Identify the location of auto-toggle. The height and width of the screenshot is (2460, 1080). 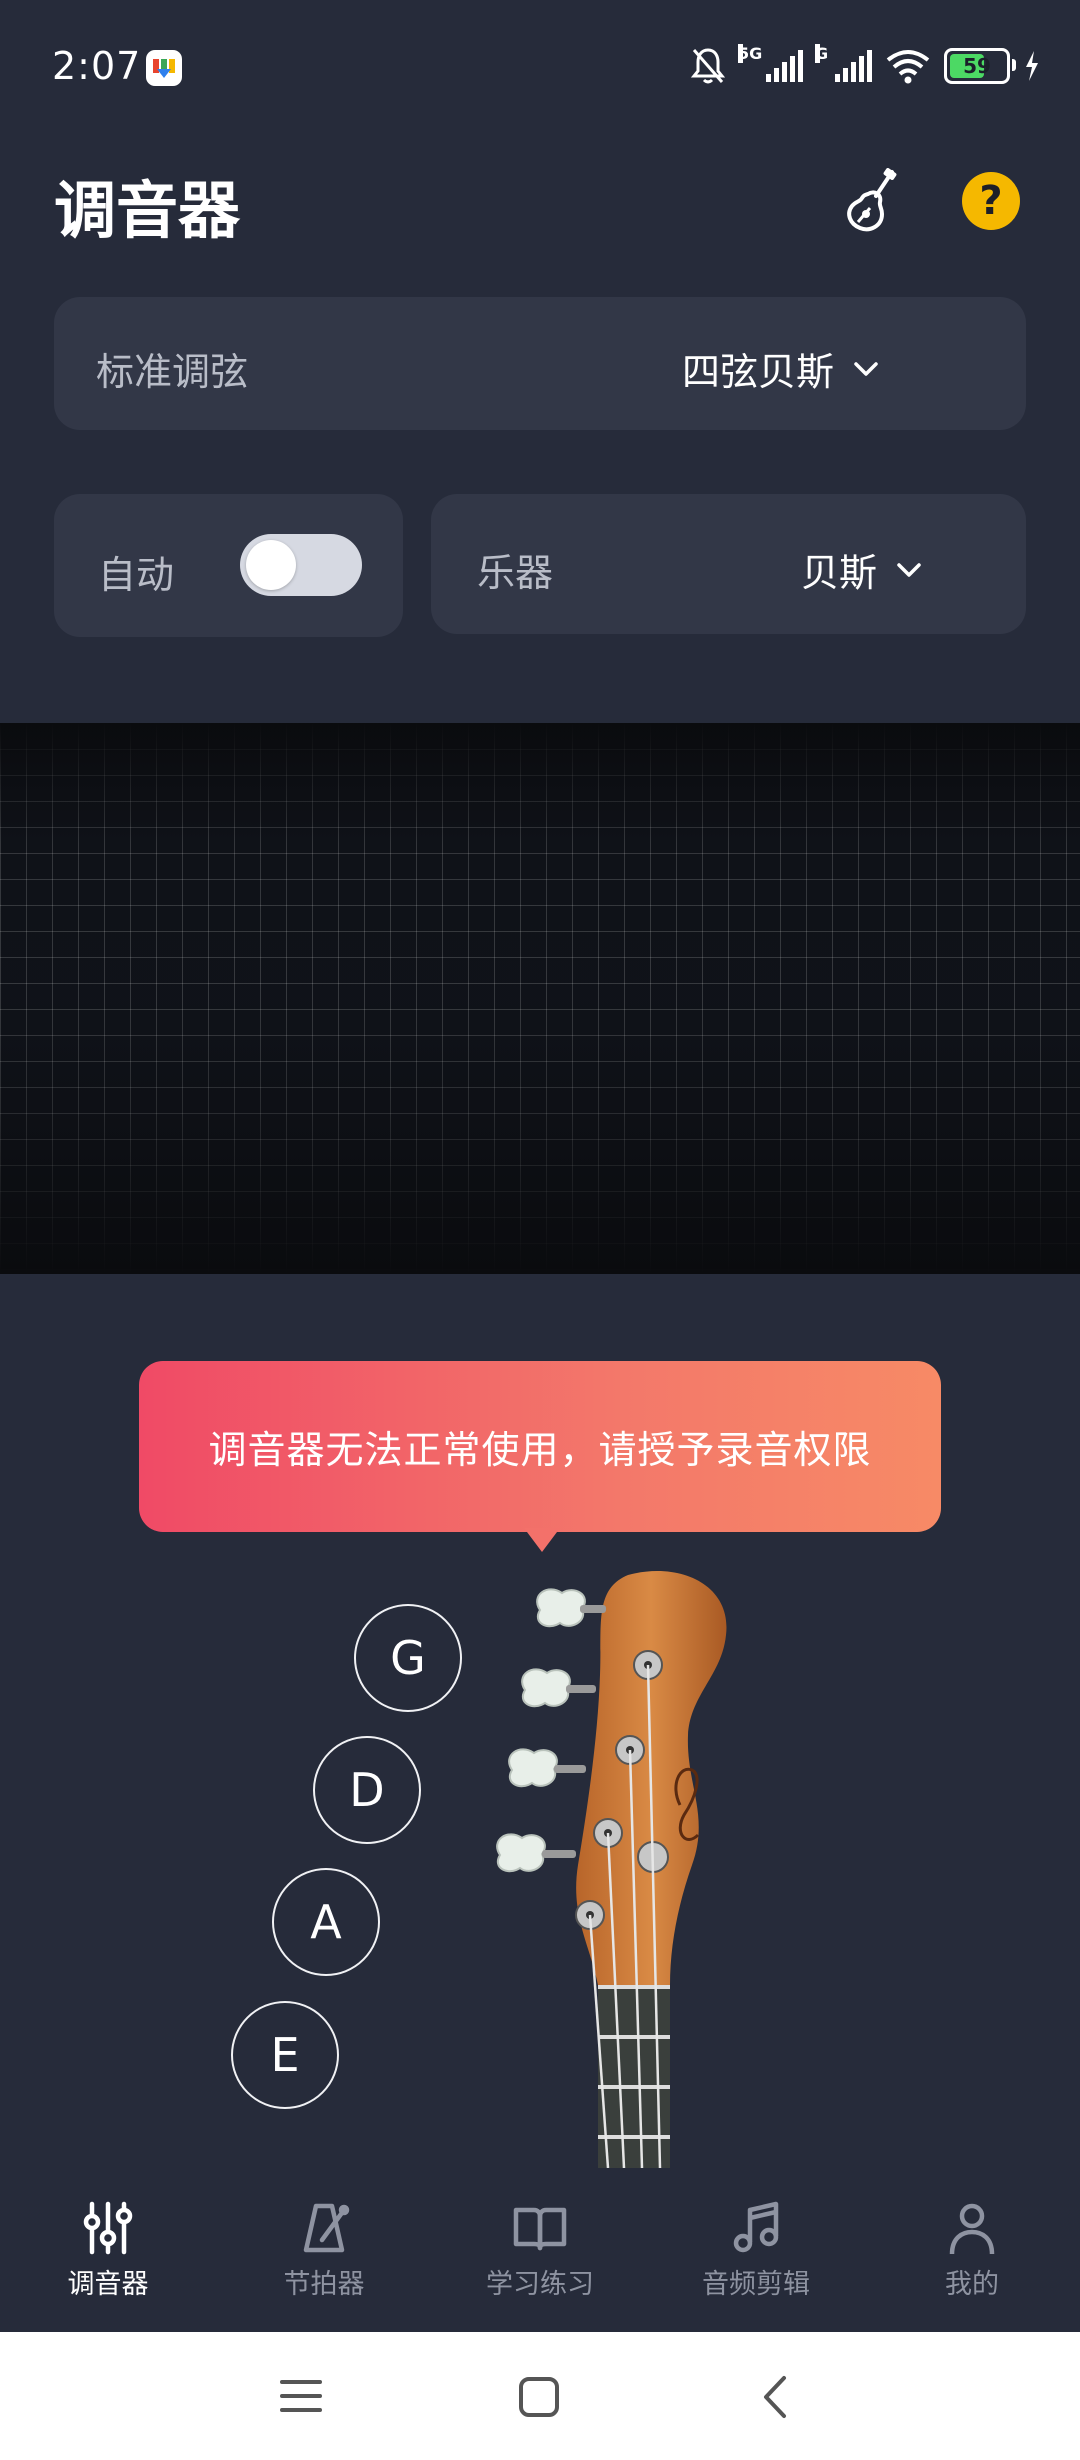
(301, 565).